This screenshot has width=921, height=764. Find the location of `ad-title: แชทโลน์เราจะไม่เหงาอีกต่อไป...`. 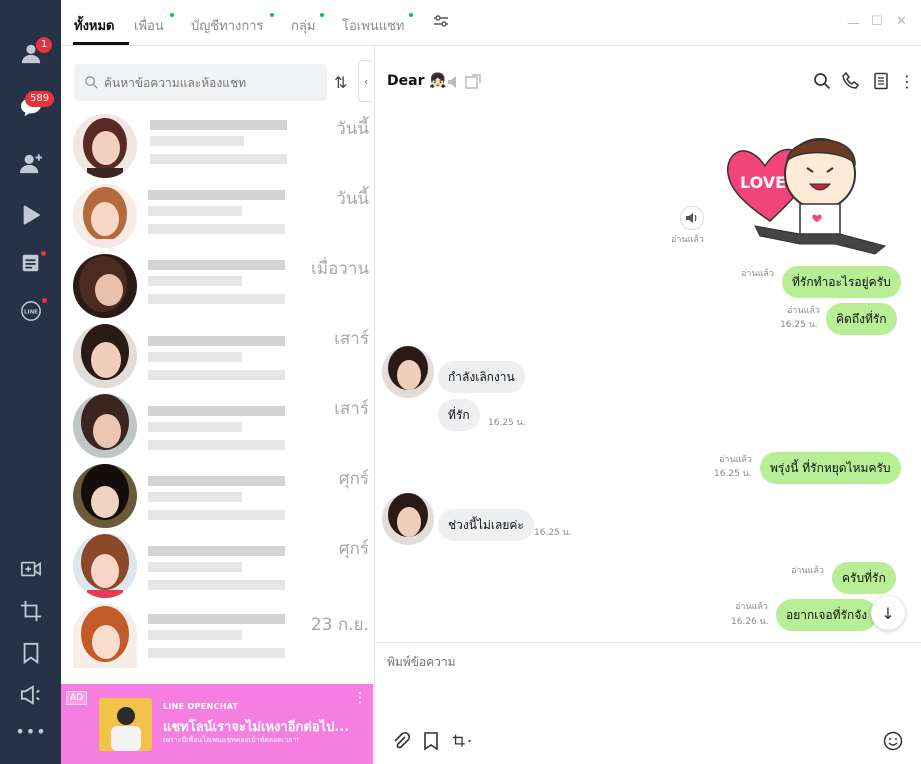

ad-title: แชทโลน์เราจะไม่เหงาอีกต่อไป... is located at coordinates (256, 727).